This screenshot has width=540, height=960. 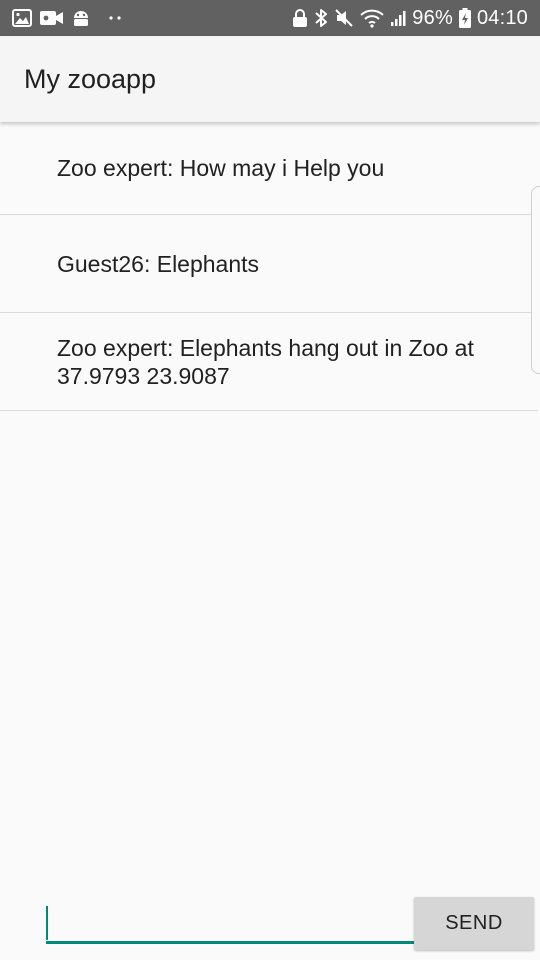 What do you see at coordinates (474, 923) in the screenshot?
I see `send-button: SEND` at bounding box center [474, 923].